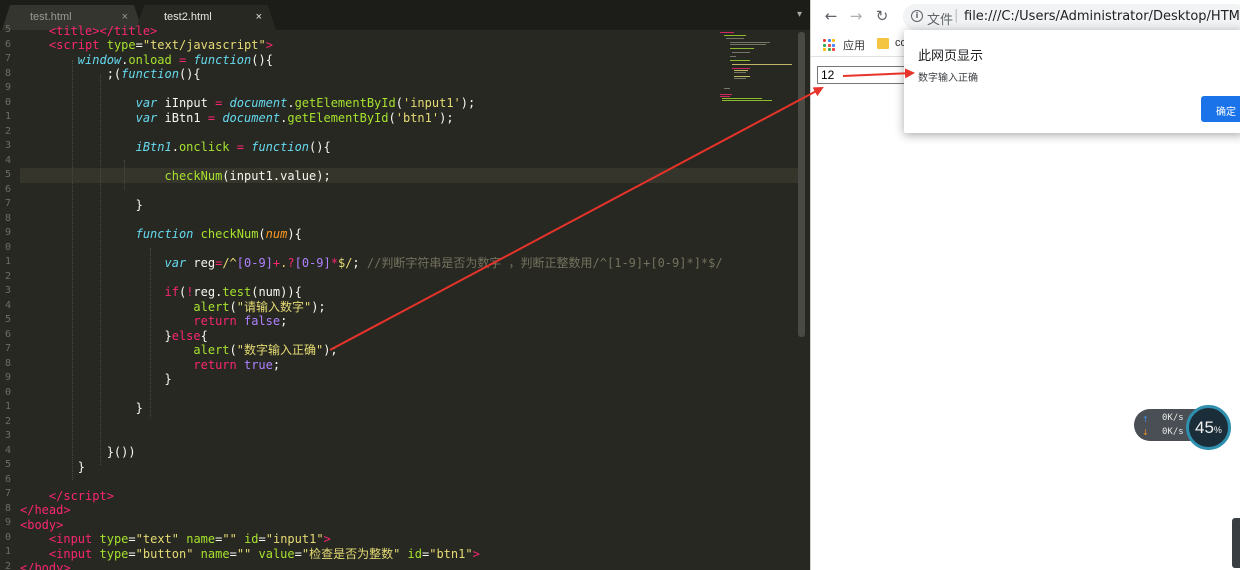  Describe the element at coordinates (1072, 81) in the screenshot. I see `alert-dialog: 此网页显示 数字输入正确 确定` at that location.